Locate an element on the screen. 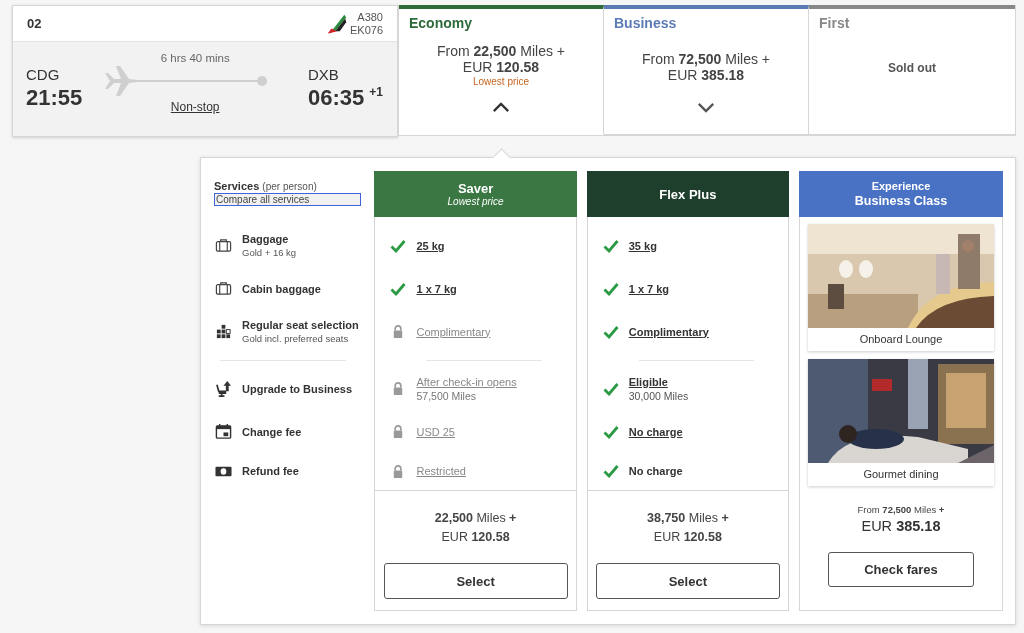 Image resolution: width=1024 pixels, height=633 pixels. flight-duration: 6 hrs 40 mins is located at coordinates (195, 58).